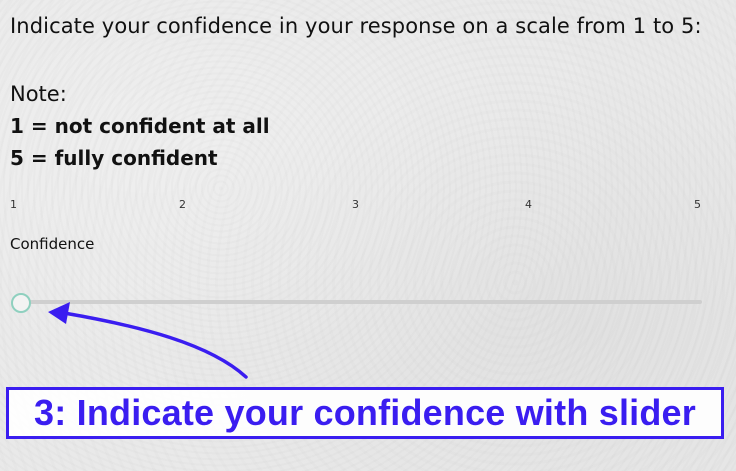  What do you see at coordinates (59, 313) in the screenshot?
I see `annotation-arrow-head` at bounding box center [59, 313].